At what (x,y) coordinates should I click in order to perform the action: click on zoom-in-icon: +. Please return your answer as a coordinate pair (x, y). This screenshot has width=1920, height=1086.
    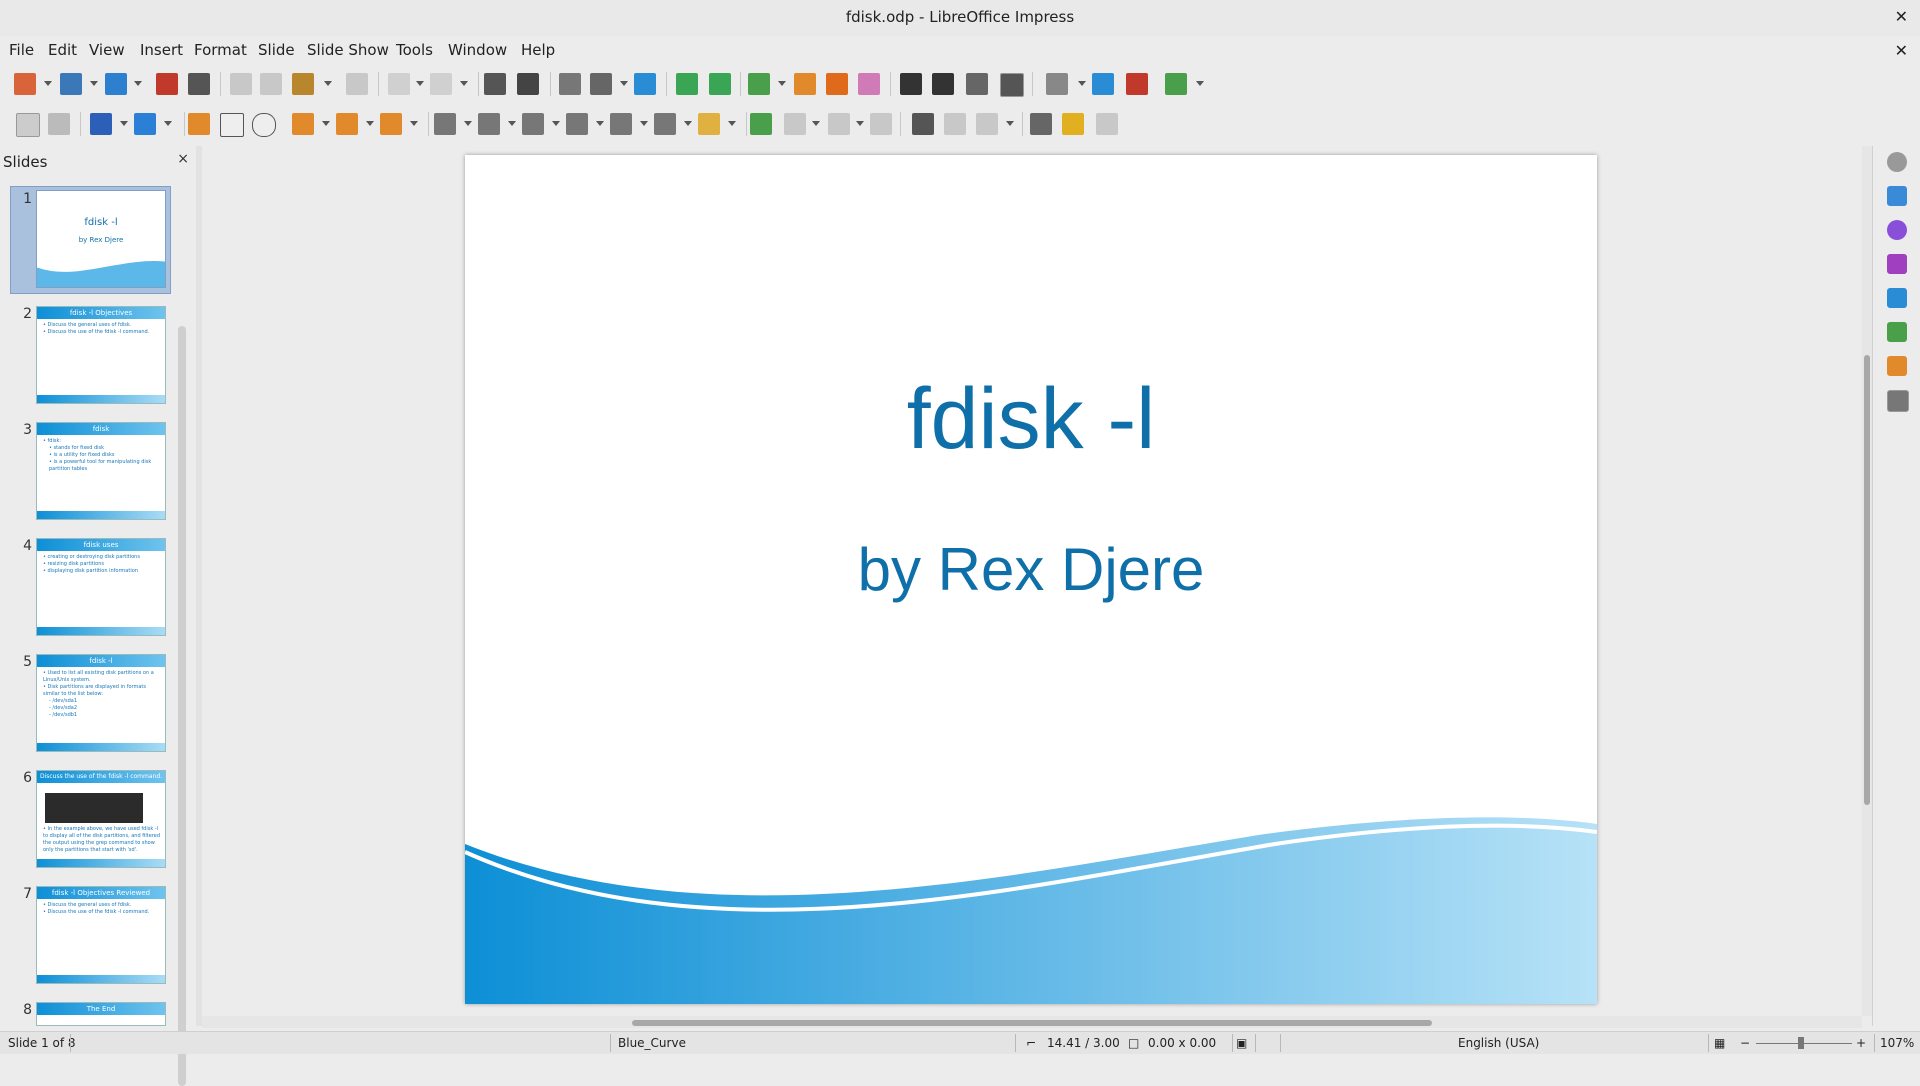
    Looking at the image, I should click on (1861, 1043).